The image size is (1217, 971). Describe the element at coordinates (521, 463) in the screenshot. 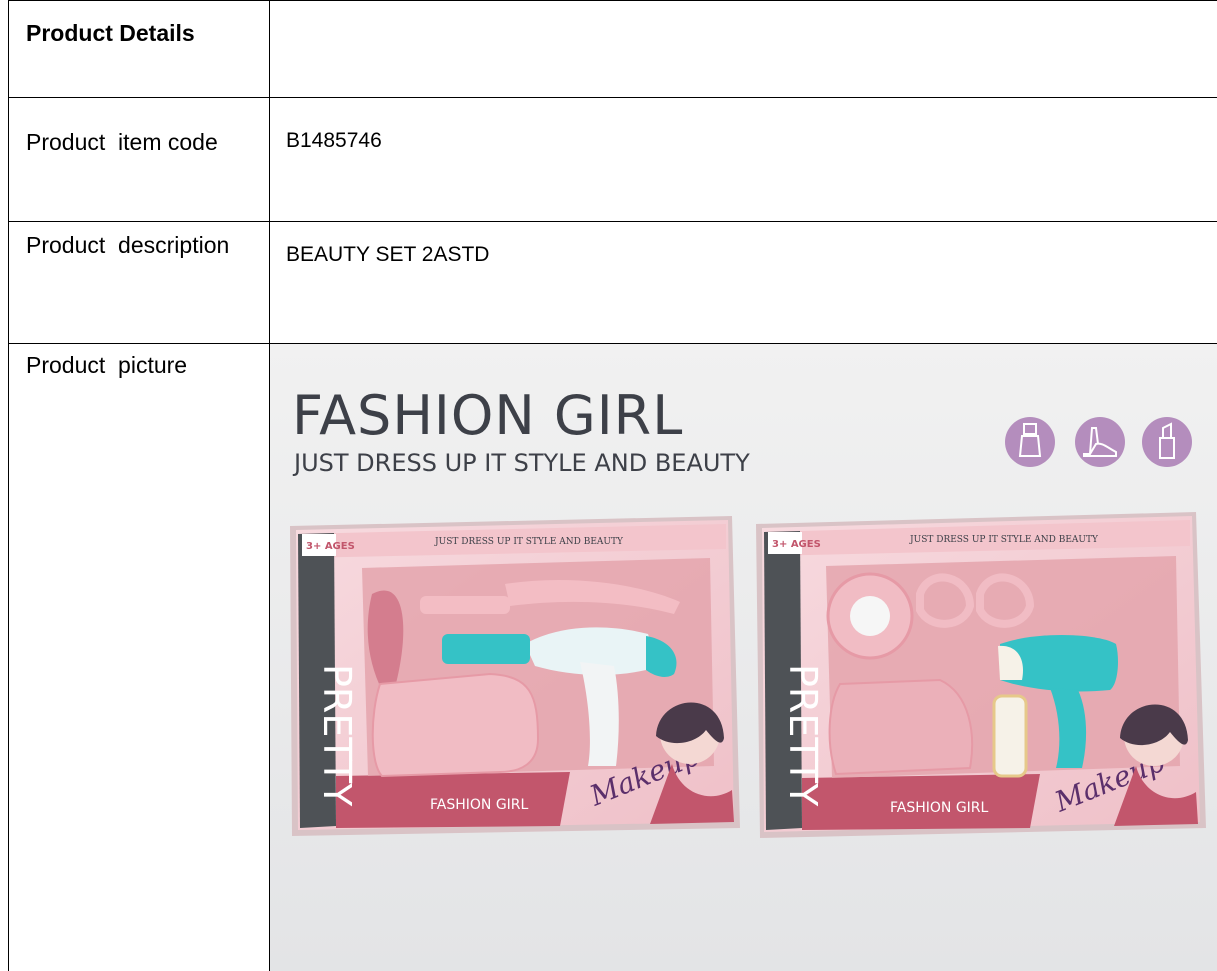

I see `tagline-text: JUST DRESS UP IT STYLE AND BEAUTY` at that location.